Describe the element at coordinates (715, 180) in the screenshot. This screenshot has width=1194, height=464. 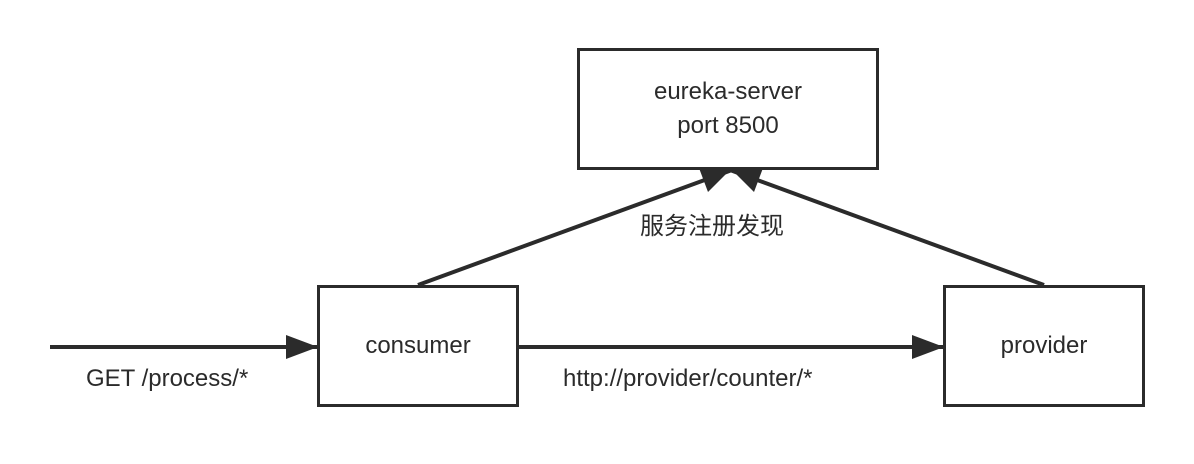
I see `consumer-registration-arrowhead` at that location.